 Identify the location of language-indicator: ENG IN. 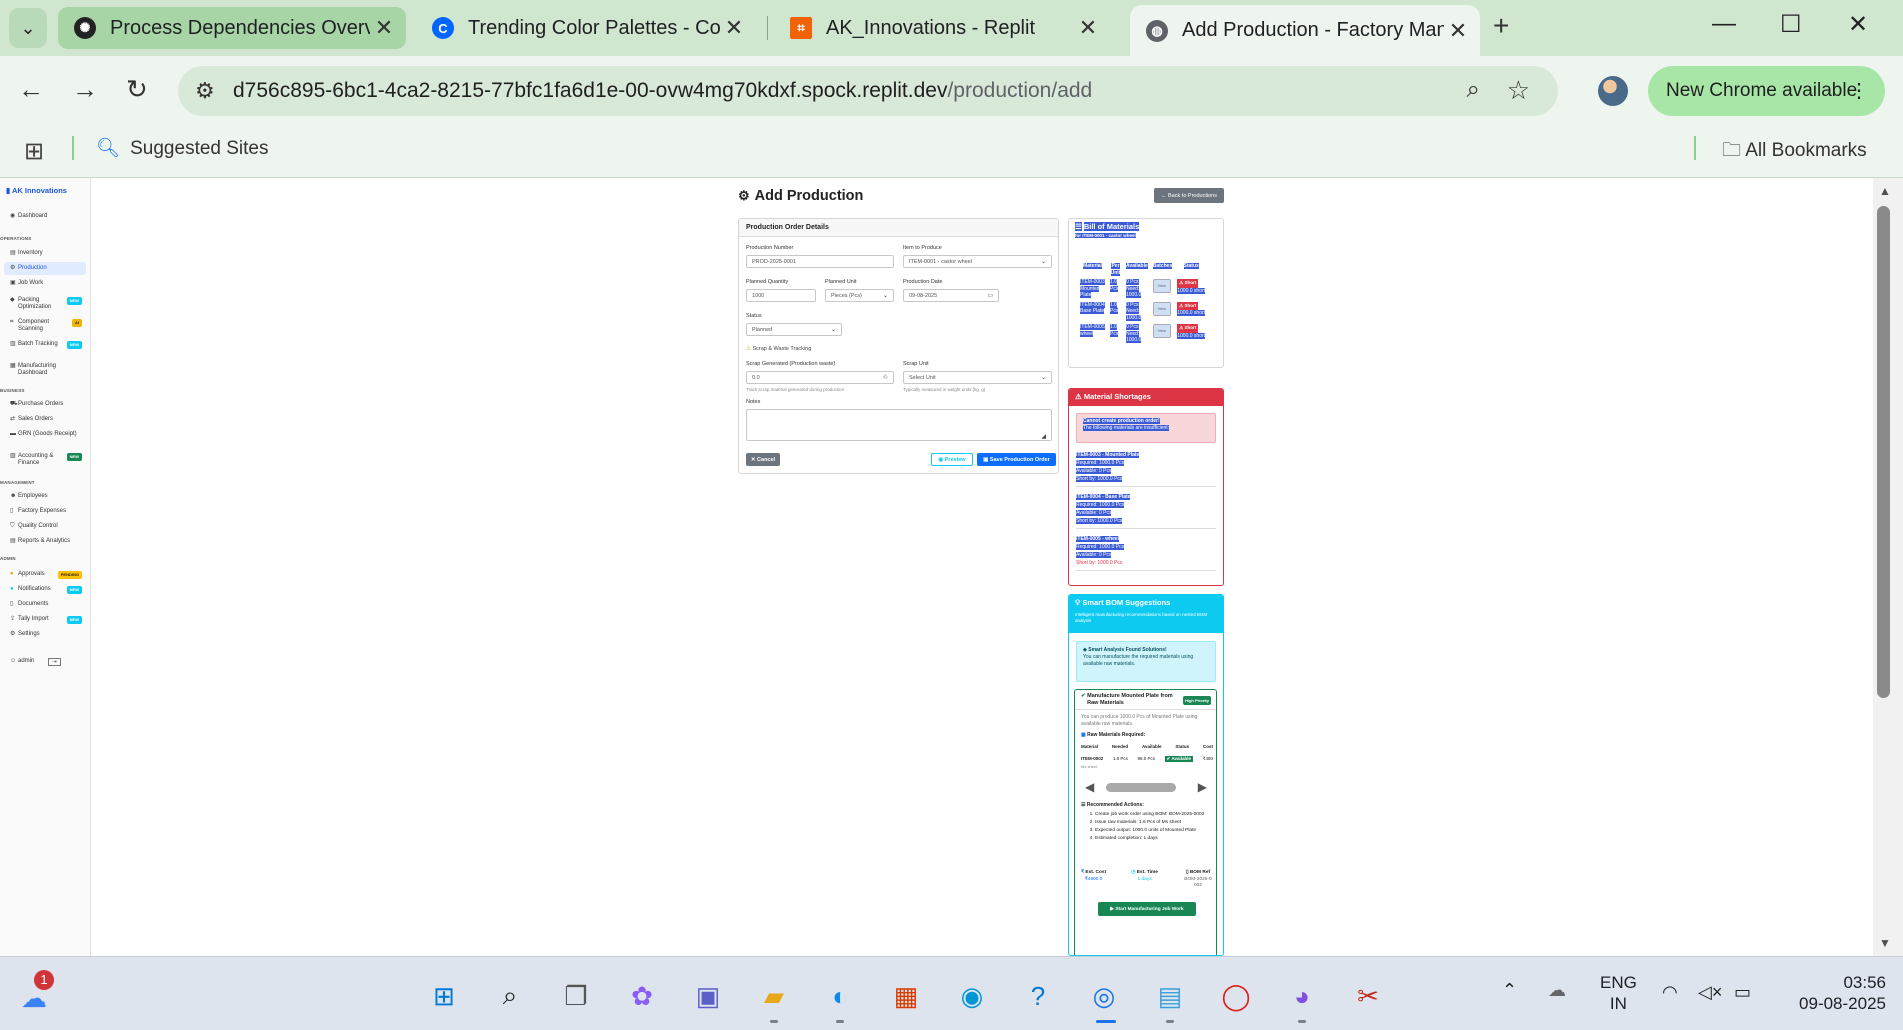
(1618, 993).